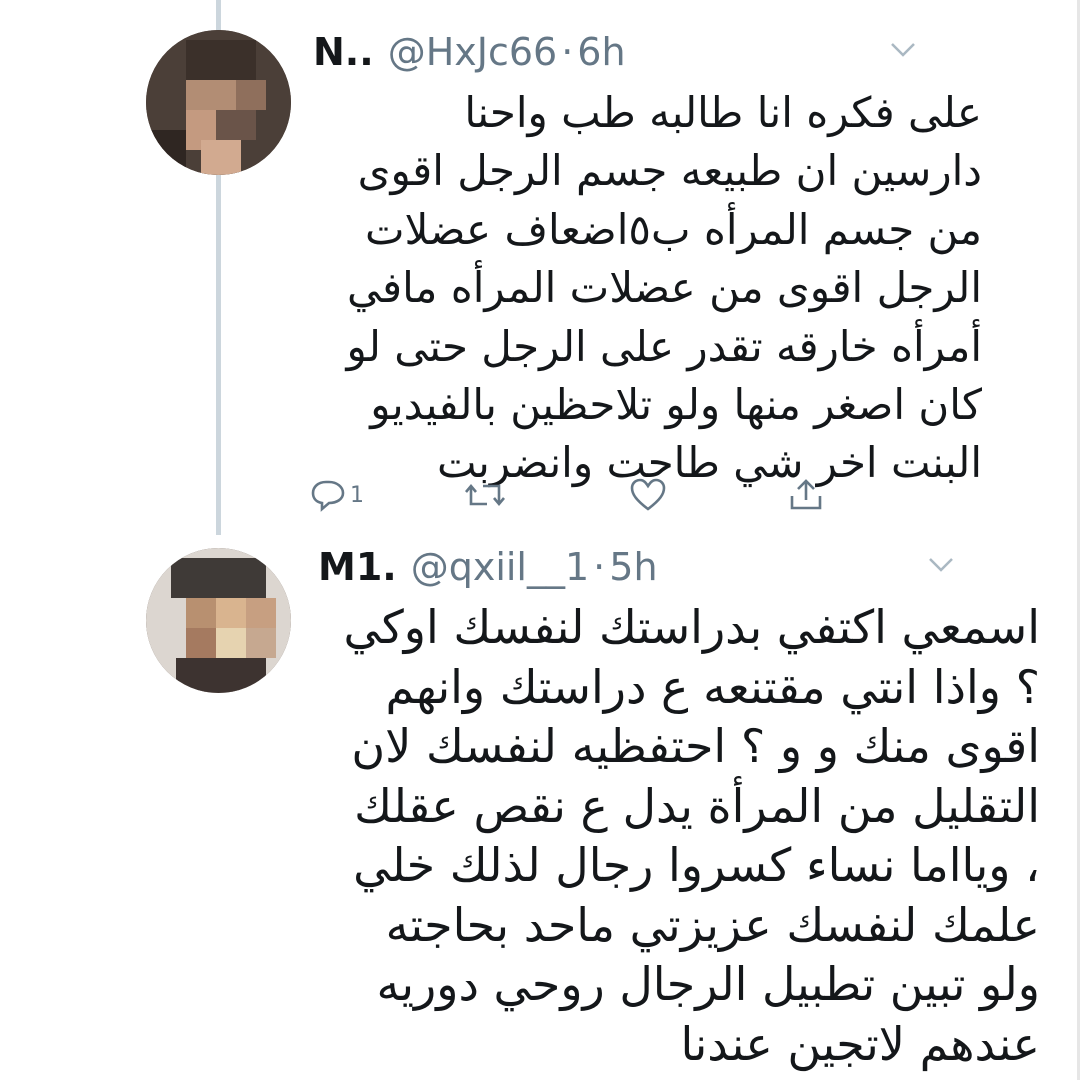 The width and height of the screenshot is (1080, 1080). Describe the element at coordinates (664, 346) in the screenshot. I see `tweet-line: أمرأه خارقه تقدر على الرجل حتى لو` at that location.